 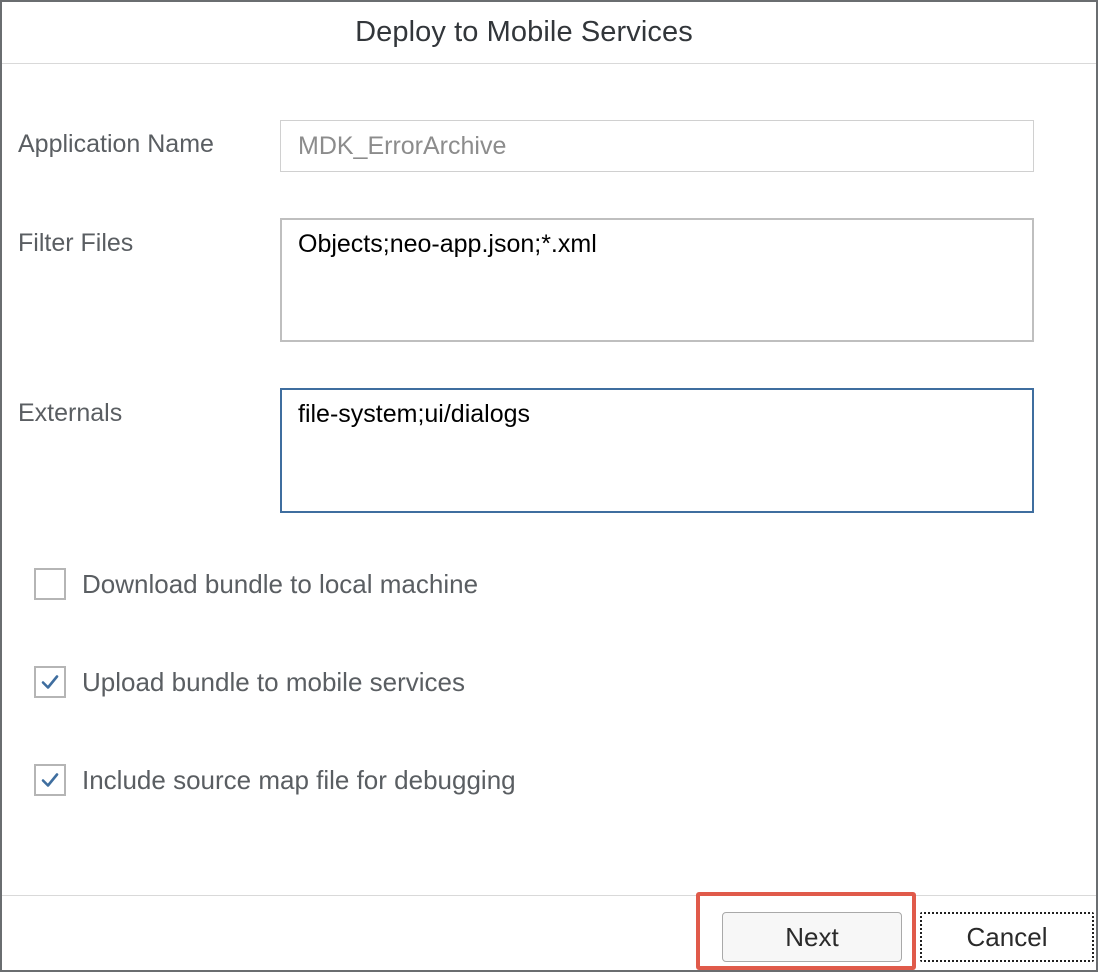 I want to click on download-bundle-label: Download bundle to local machine, so click(x=280, y=583).